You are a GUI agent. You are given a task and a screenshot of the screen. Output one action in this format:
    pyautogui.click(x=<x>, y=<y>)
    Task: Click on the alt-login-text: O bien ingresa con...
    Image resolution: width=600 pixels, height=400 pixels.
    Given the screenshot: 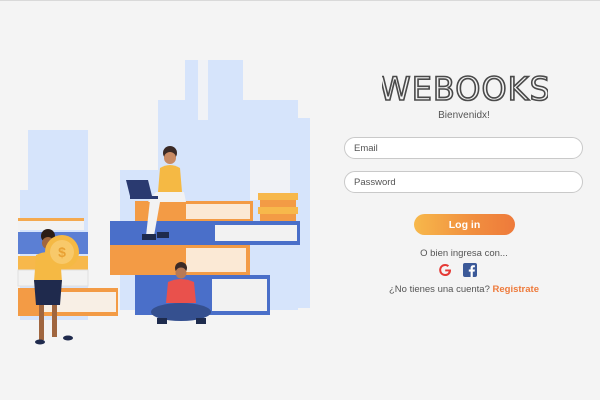 What is the action you would take?
    pyautogui.click(x=464, y=253)
    